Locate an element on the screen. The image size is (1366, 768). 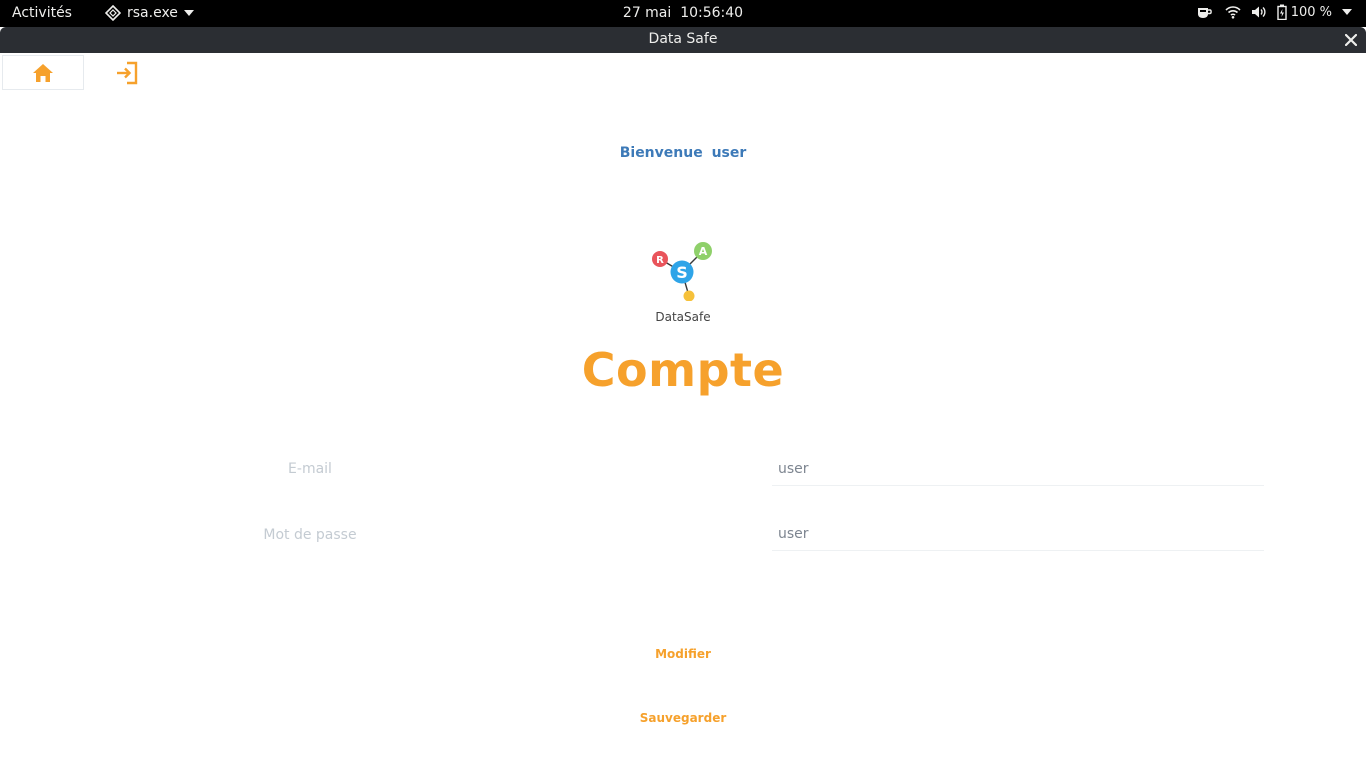
app-menu: rsa.exe is located at coordinates (149, 13).